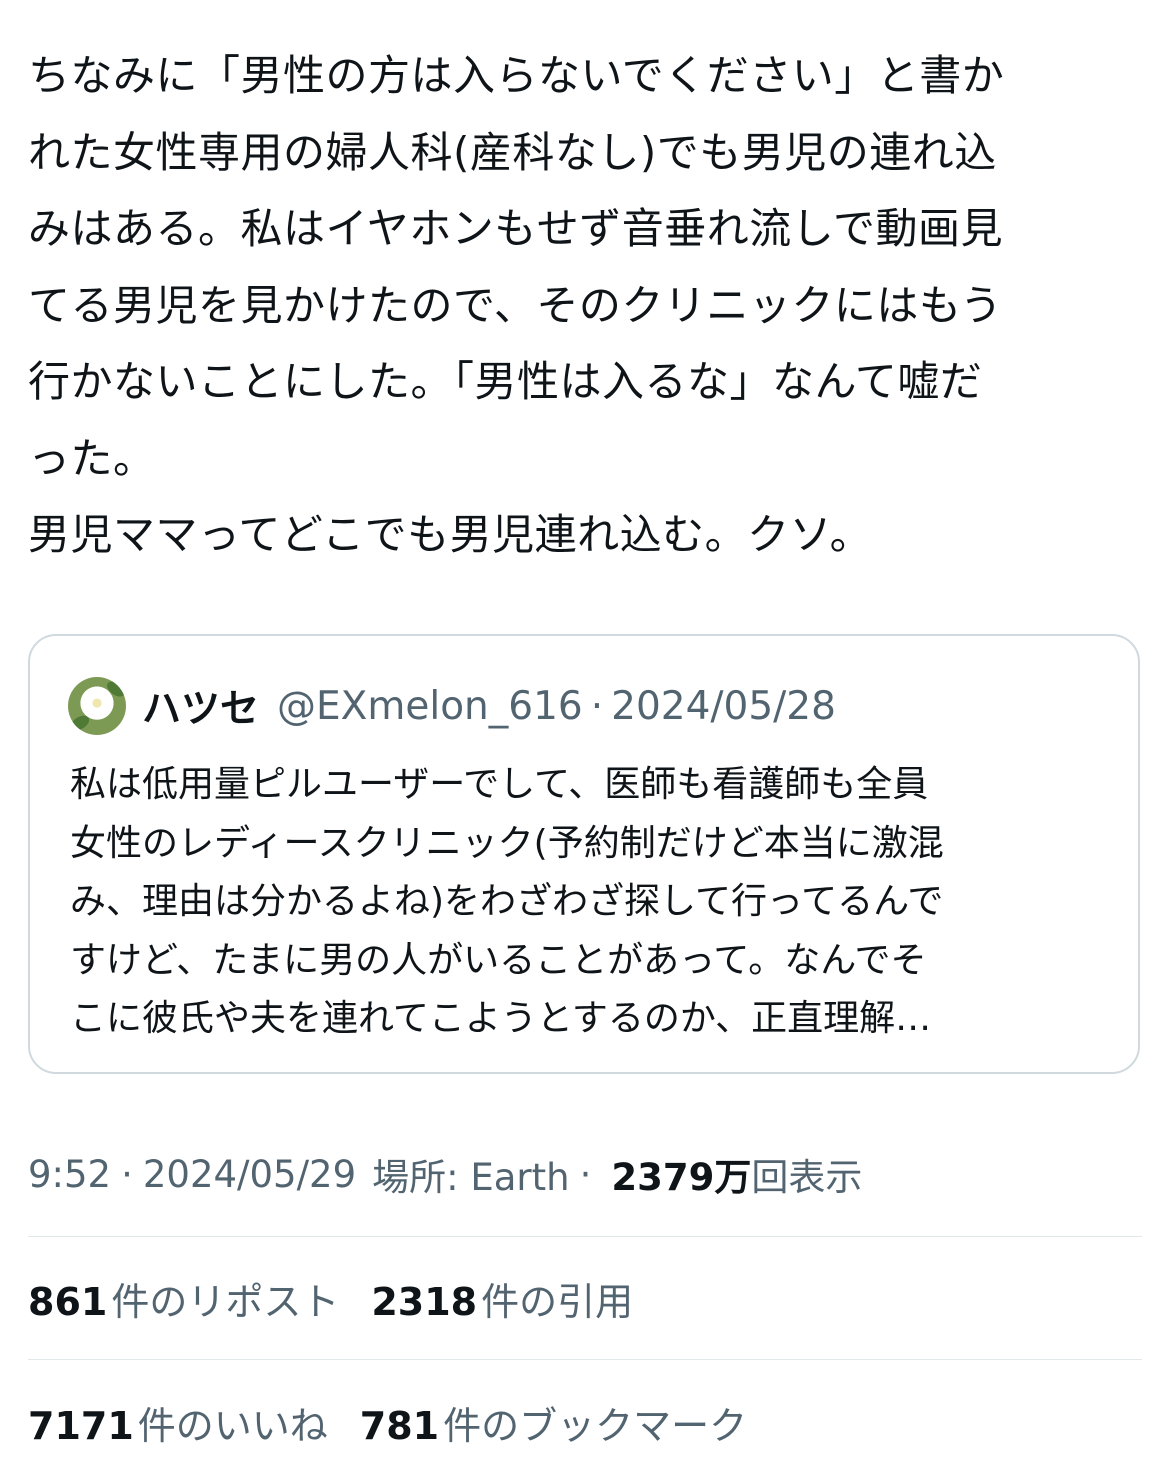 Image resolution: width=1170 pixels, height=1476 pixels. What do you see at coordinates (498, 960) in the screenshot?
I see `quoted-text-line: すけど、たまに男の人がいることがあって。なんでそ` at bounding box center [498, 960].